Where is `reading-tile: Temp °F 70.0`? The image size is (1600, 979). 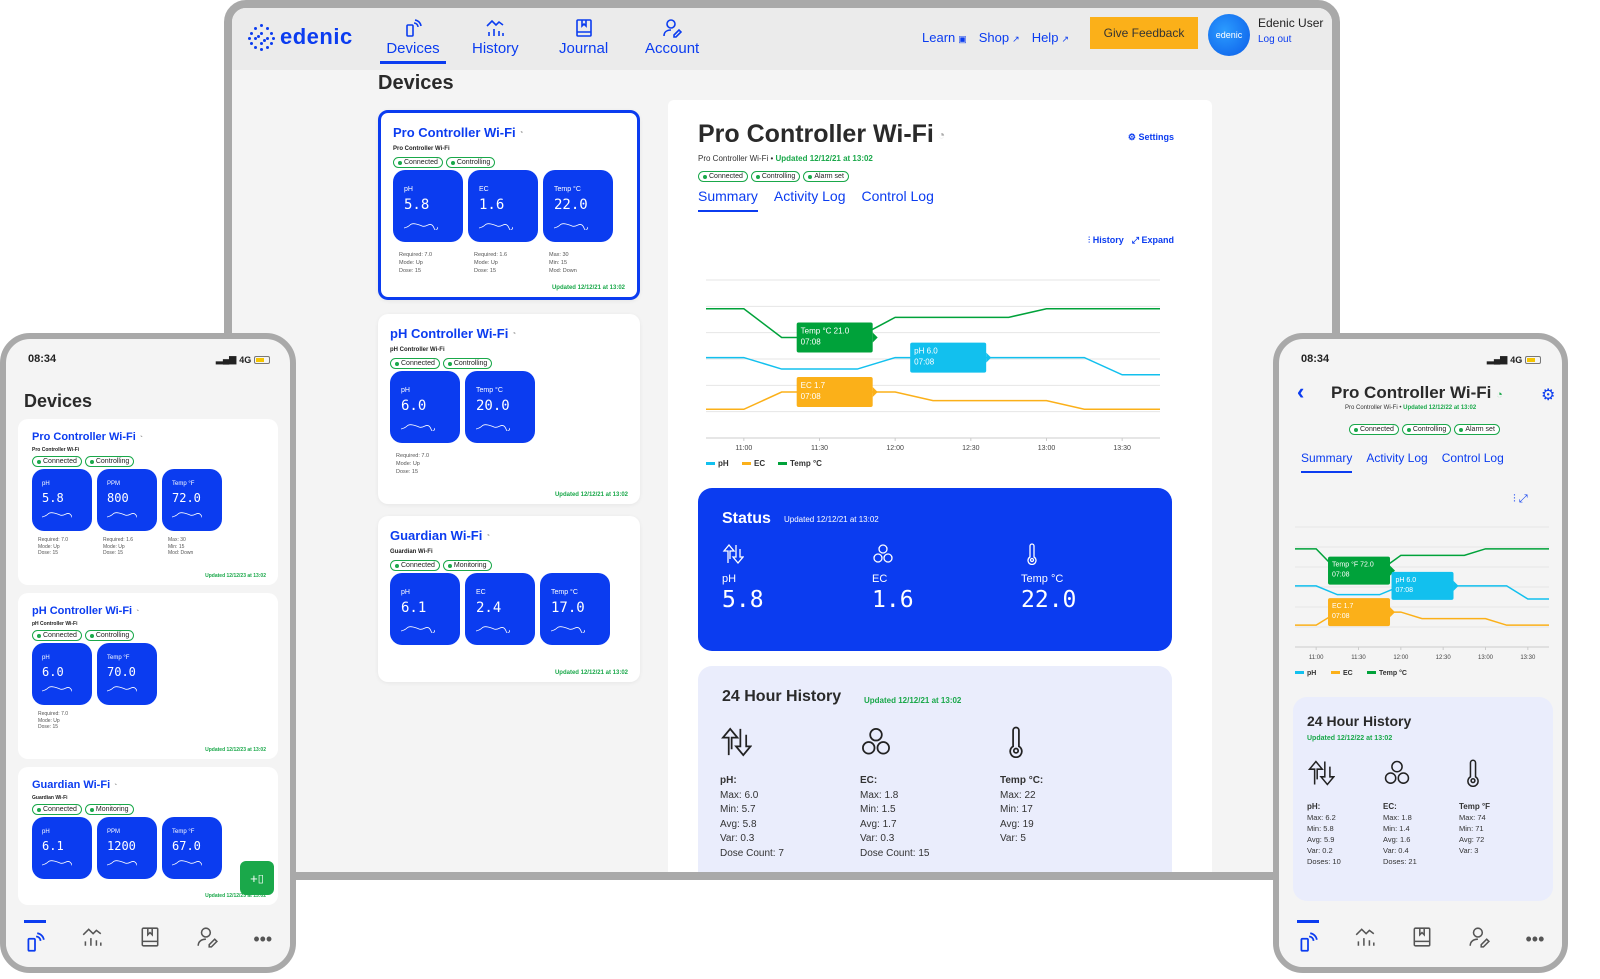
reading-tile: Temp °F 70.0 is located at coordinates (127, 674).